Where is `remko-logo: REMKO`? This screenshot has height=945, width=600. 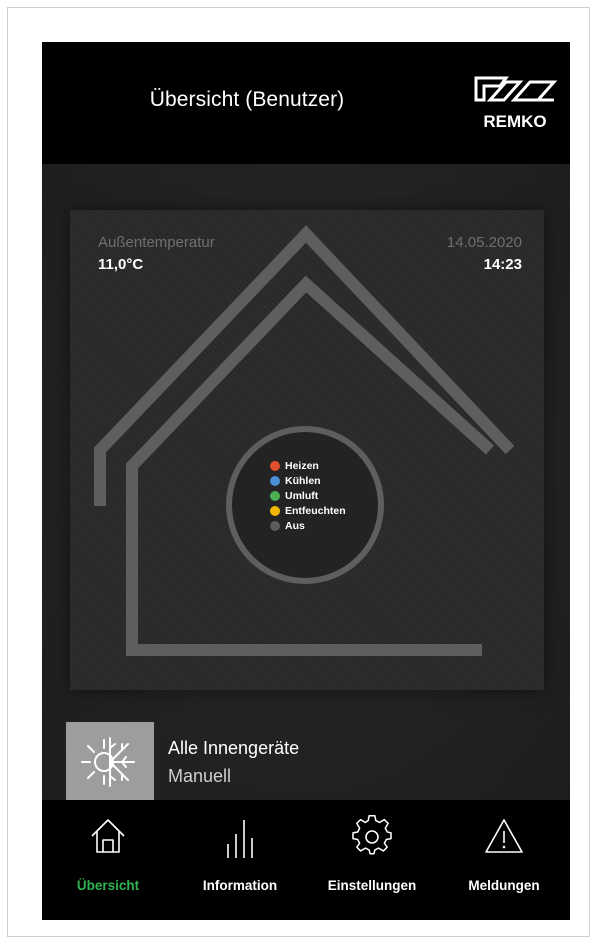
remko-logo: REMKO is located at coordinates (516, 103).